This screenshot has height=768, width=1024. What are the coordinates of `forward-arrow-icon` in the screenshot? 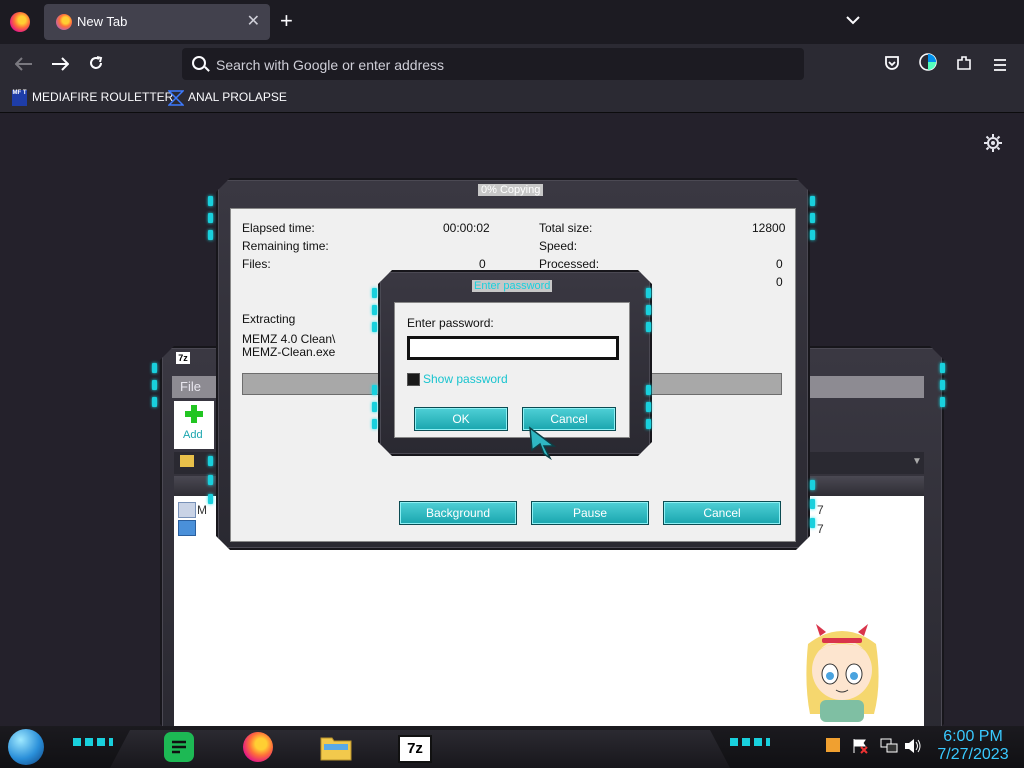 It's located at (61, 64).